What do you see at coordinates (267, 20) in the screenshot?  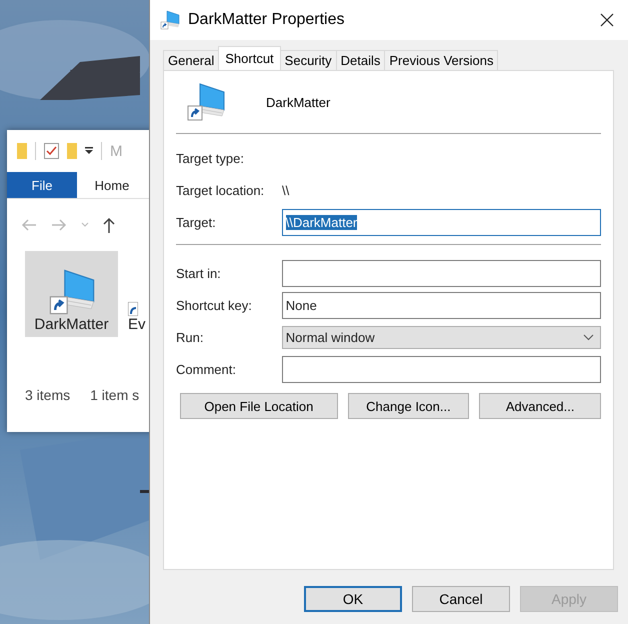 I see `window-title: DarkMatter Properties` at bounding box center [267, 20].